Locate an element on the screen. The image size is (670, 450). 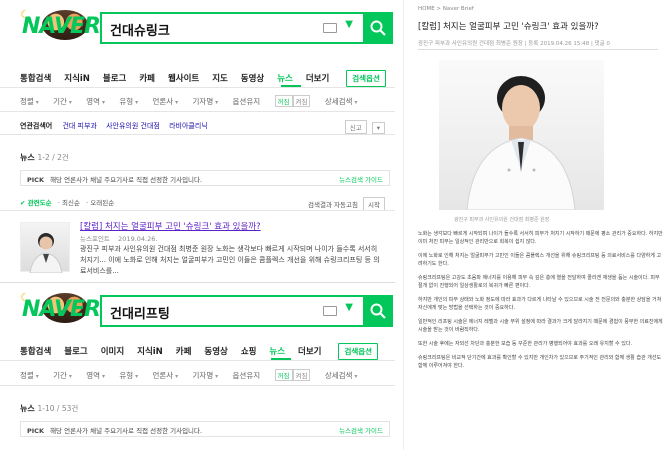
related-term-3: 라비아클리닉 is located at coordinates (188, 126).